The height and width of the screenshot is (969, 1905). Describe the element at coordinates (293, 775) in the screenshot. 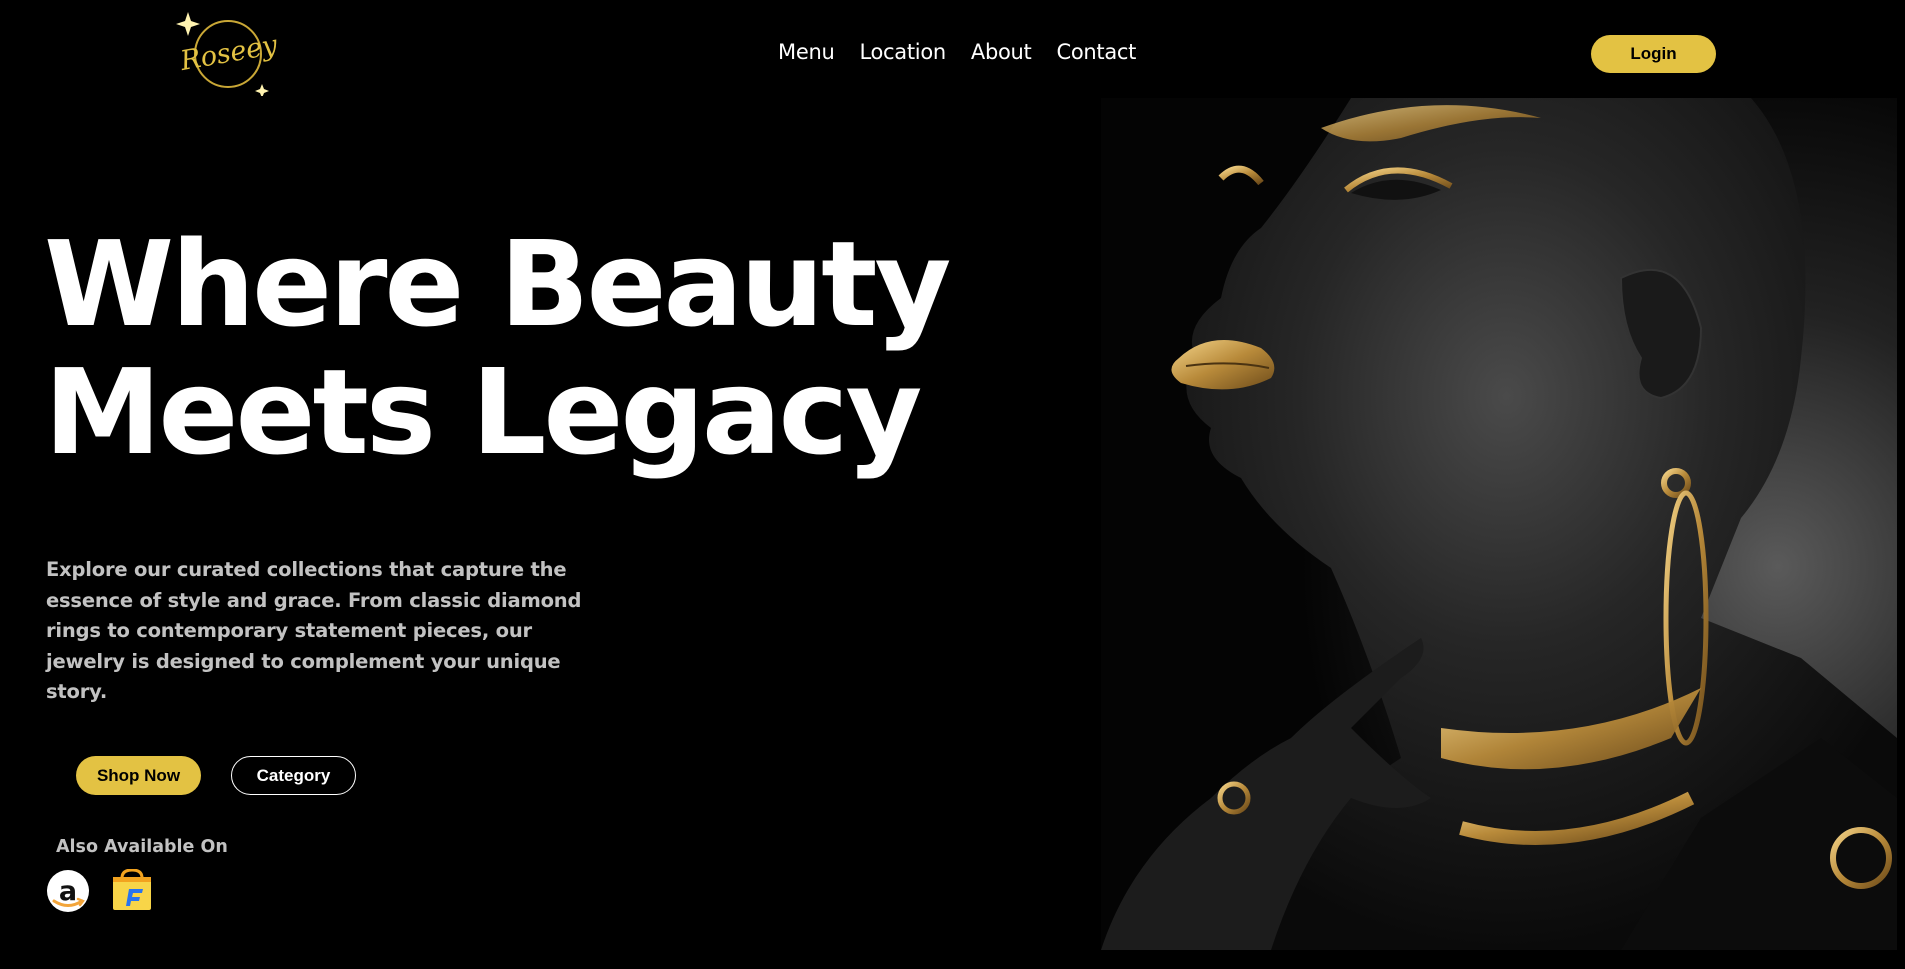

I see `category-button: Category` at that location.